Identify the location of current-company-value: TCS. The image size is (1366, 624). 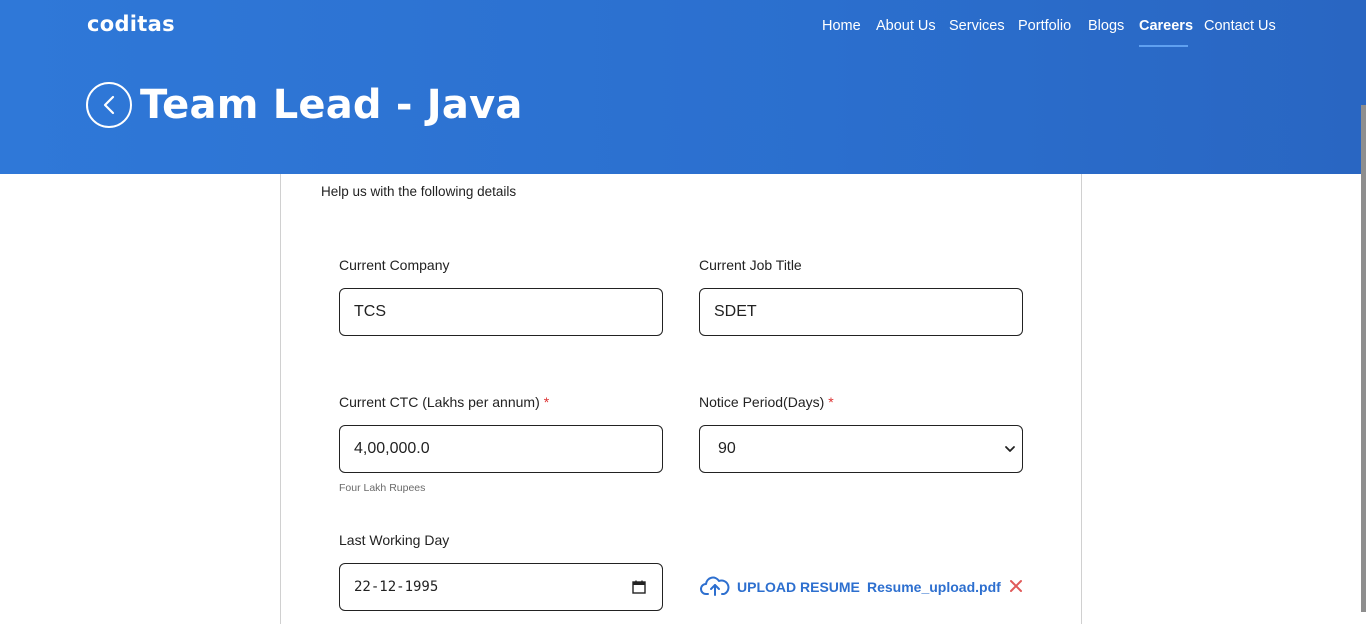
(370, 311).